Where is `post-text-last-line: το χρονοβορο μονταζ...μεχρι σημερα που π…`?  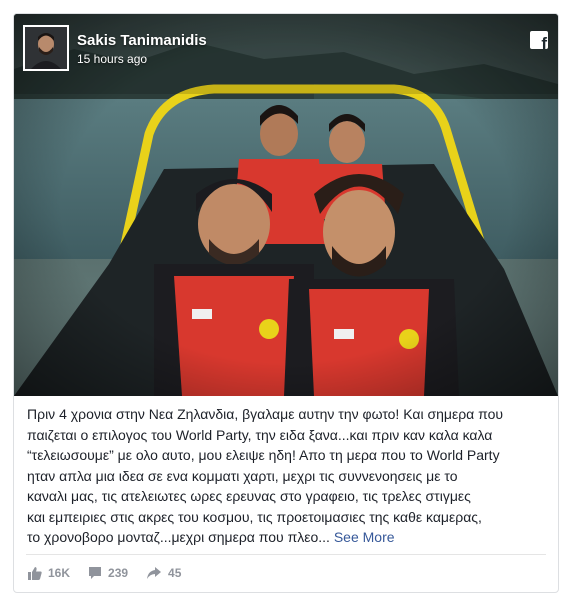
post-text-last-line: το χρονοβορο μονταζ...μεχρι σημερα που π… is located at coordinates (287, 537).